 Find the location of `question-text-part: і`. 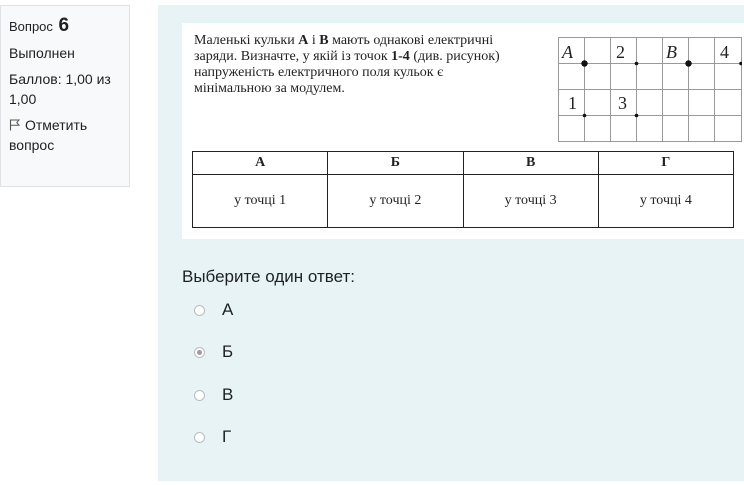

question-text-part: і is located at coordinates (314, 40).